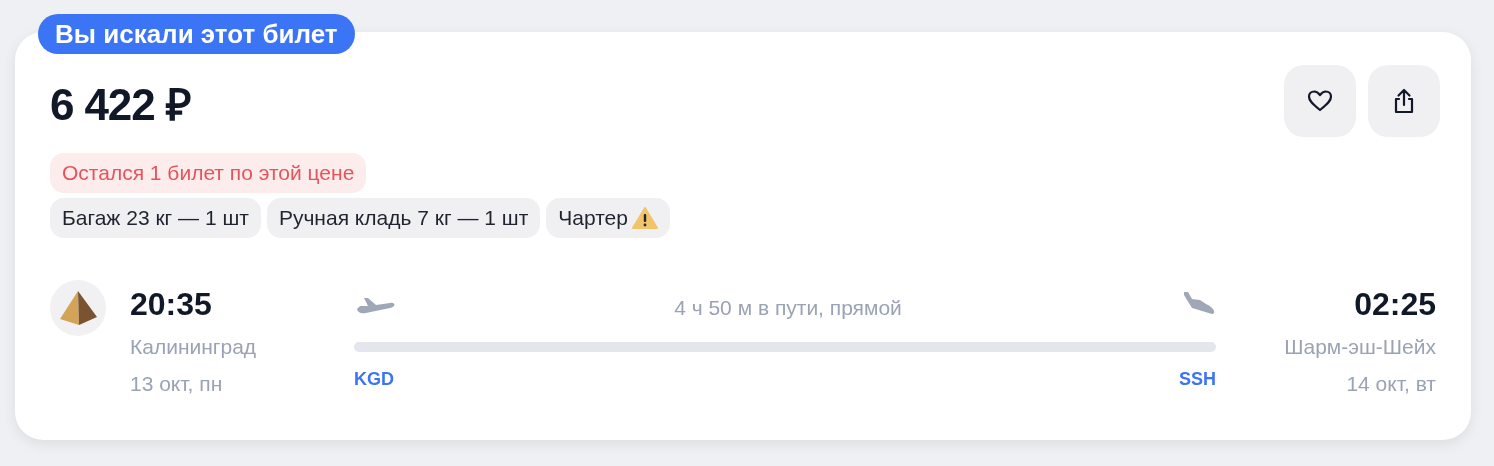 This screenshot has height=466, width=1494. What do you see at coordinates (374, 379) in the screenshot?
I see `airport-code: KGD` at bounding box center [374, 379].